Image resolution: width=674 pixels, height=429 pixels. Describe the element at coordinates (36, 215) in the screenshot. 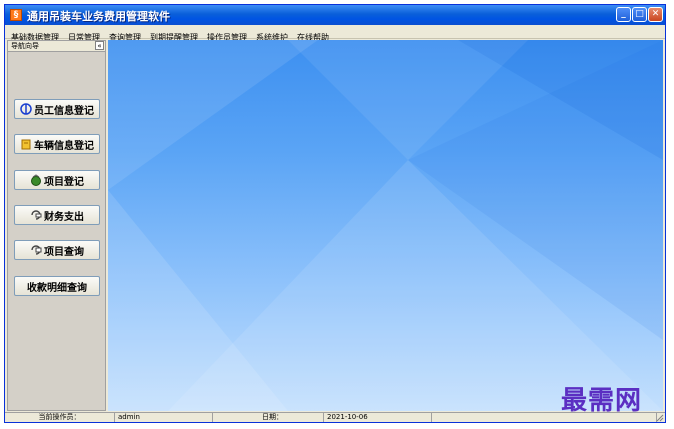

I see `finance-icon` at that location.